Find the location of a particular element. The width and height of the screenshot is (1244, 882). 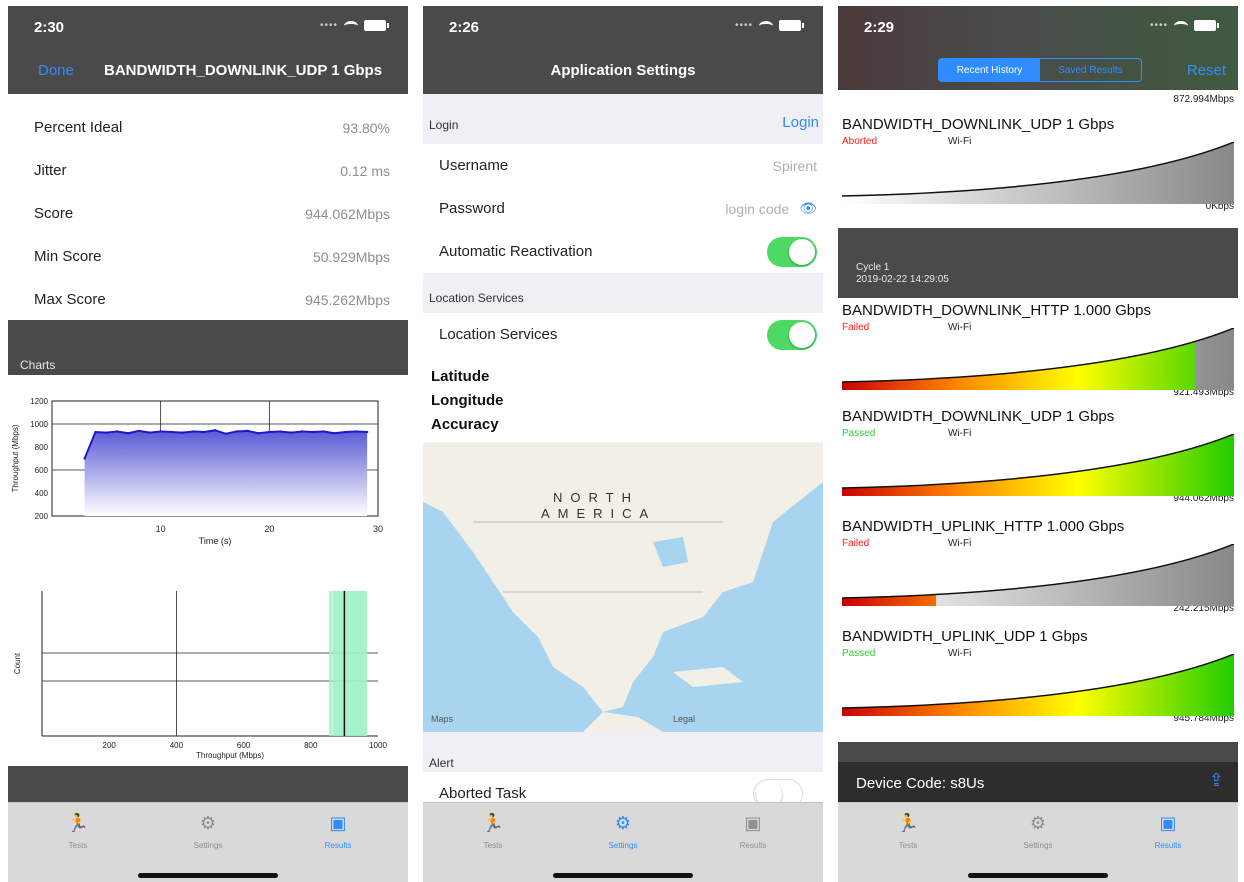

accuracy-label: Accuracy is located at coordinates (465, 424).